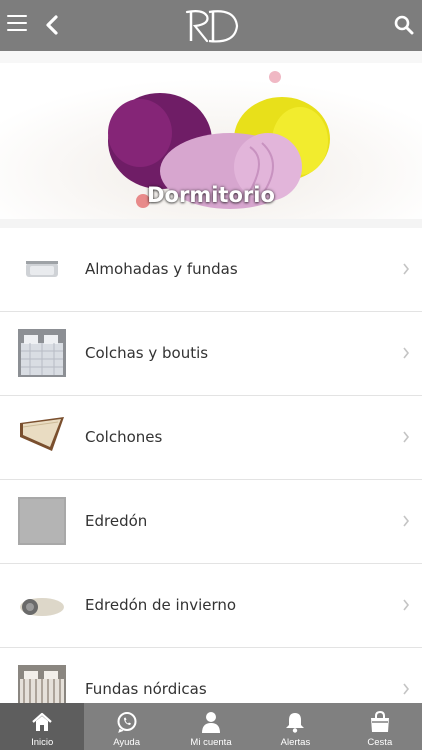 This screenshot has height=750, width=422. What do you see at coordinates (42, 605) in the screenshot?
I see `winter-duvet-thumbnail` at bounding box center [42, 605].